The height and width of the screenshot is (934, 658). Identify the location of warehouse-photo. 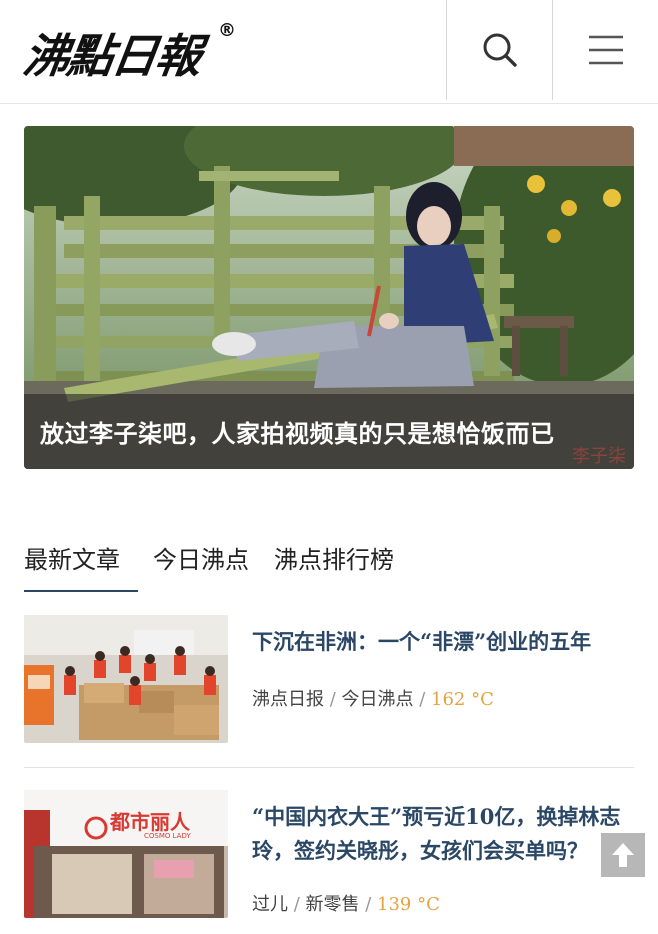
(126, 679).